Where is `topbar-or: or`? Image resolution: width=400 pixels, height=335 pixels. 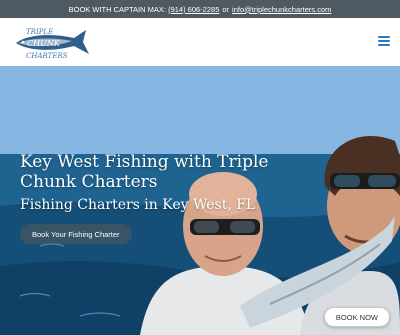 topbar-or: or is located at coordinates (226, 9).